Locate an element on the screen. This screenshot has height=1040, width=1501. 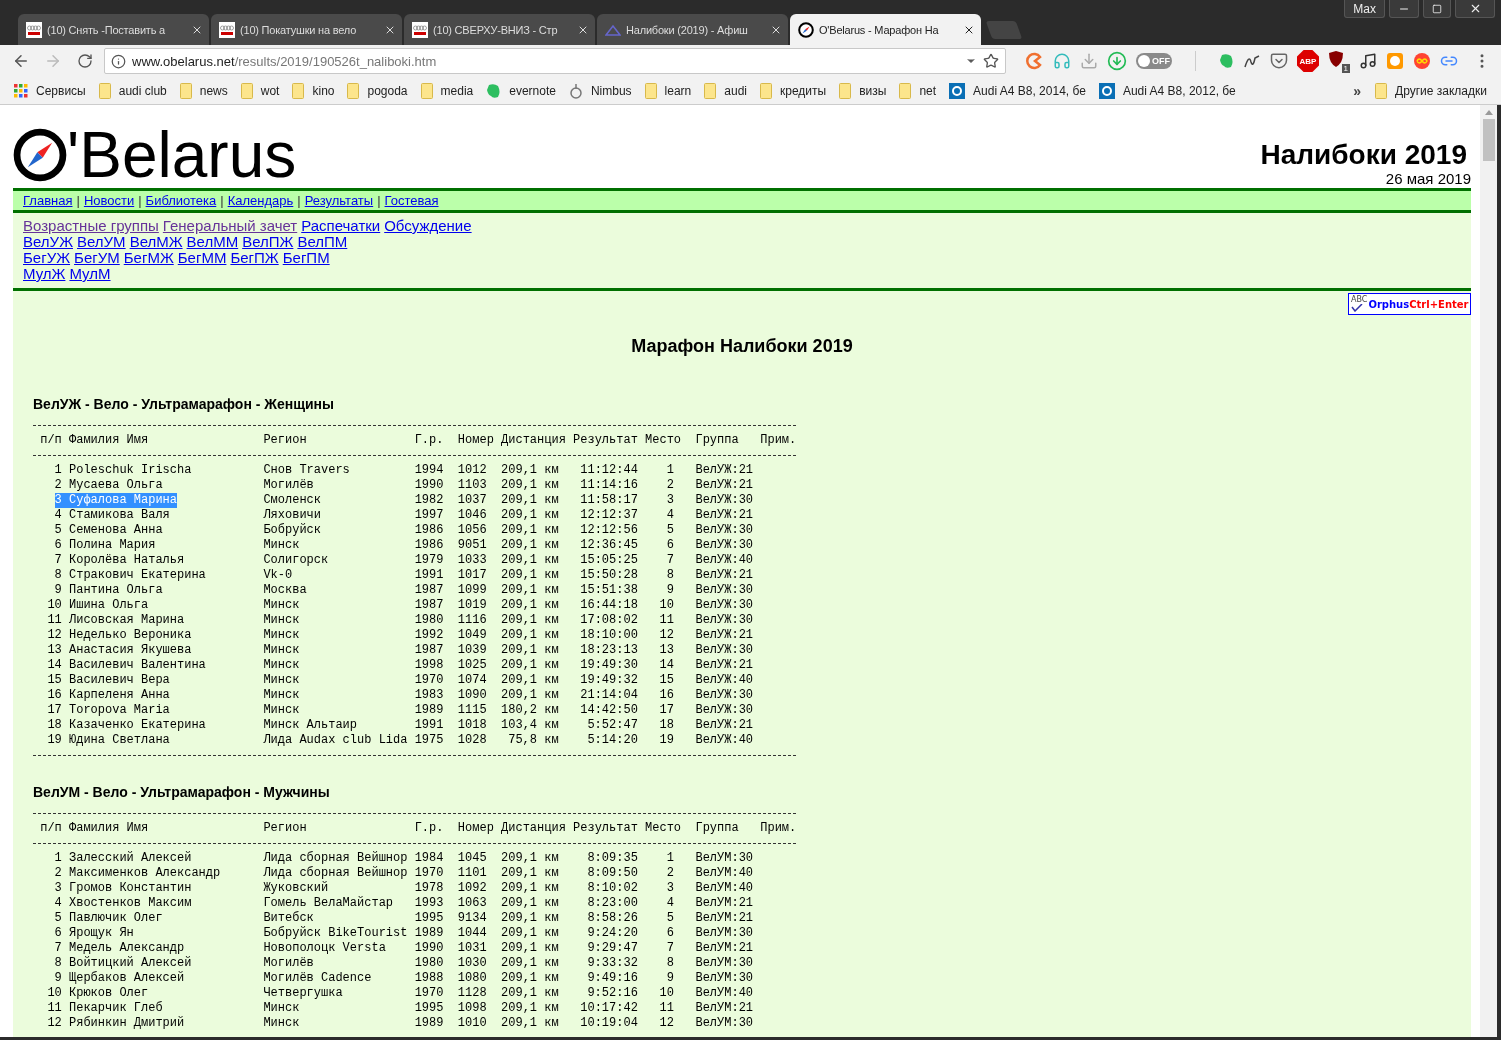
table-cell-text: 1987 is located at coordinates (429, 605).